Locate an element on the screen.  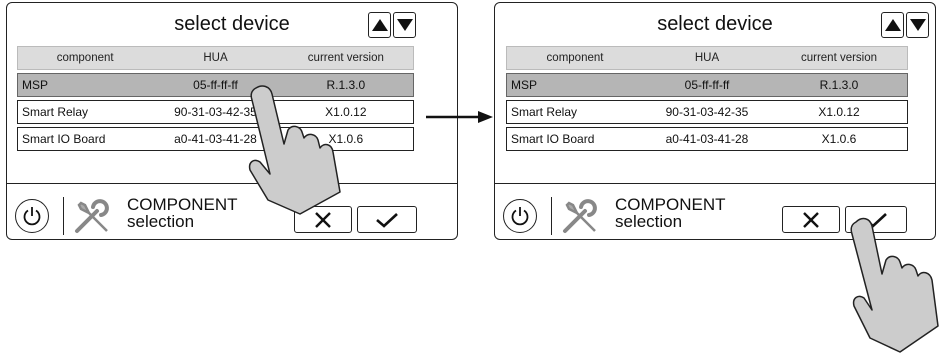
table-row-smart-relay: Smart Relay 90-31-03-42-35 X1.0.12 is located at coordinates (707, 112).